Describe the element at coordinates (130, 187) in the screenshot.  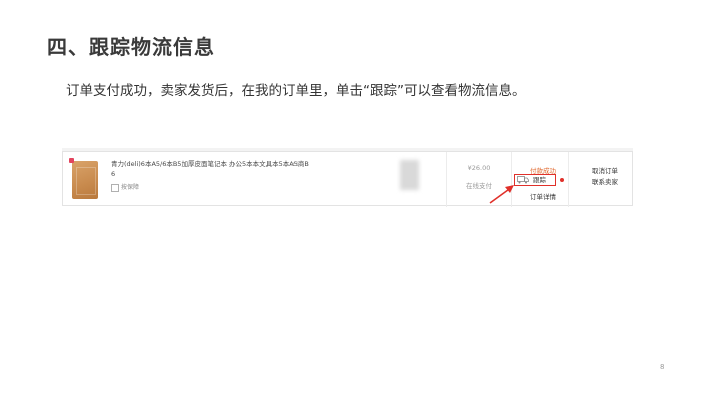
I see `protection-label: 按保障` at that location.